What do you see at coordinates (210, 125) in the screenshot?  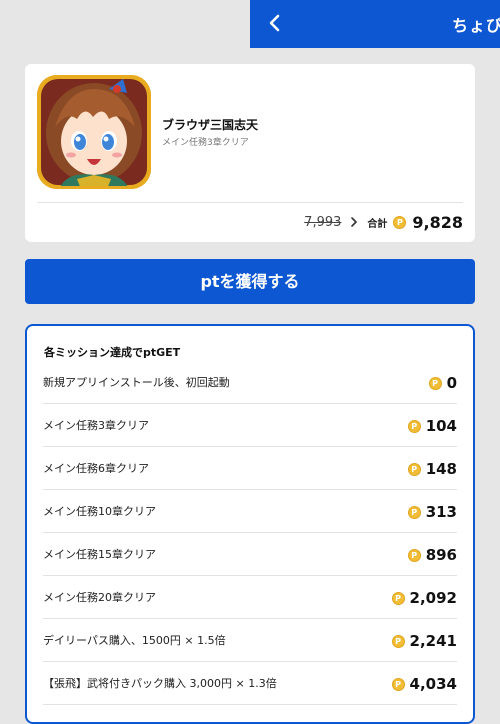 I see `app-name: ブラウザ三国志天` at bounding box center [210, 125].